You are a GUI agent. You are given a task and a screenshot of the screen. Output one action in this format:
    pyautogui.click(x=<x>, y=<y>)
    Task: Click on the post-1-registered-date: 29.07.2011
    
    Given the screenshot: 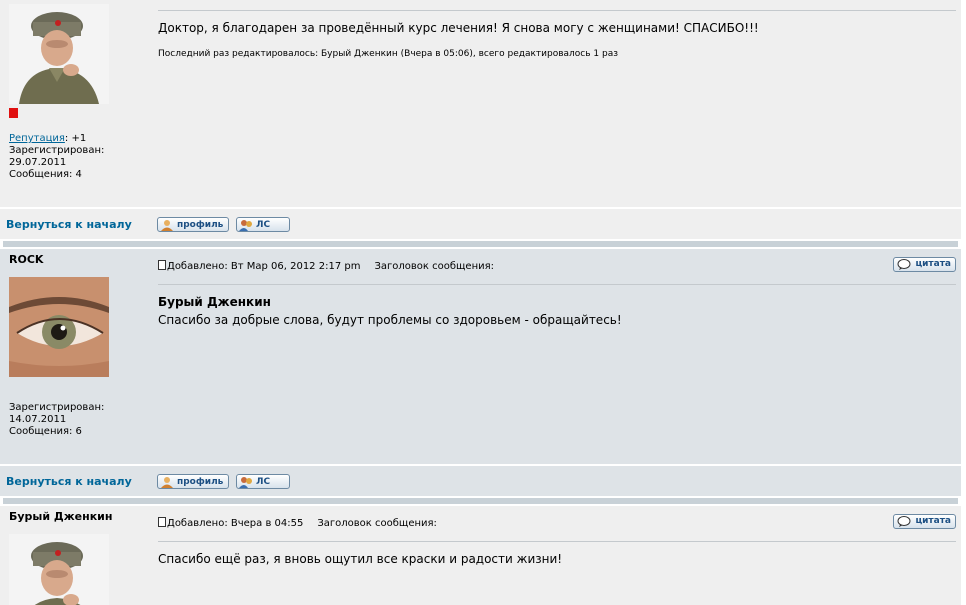 What is the action you would take?
    pyautogui.click(x=38, y=162)
    